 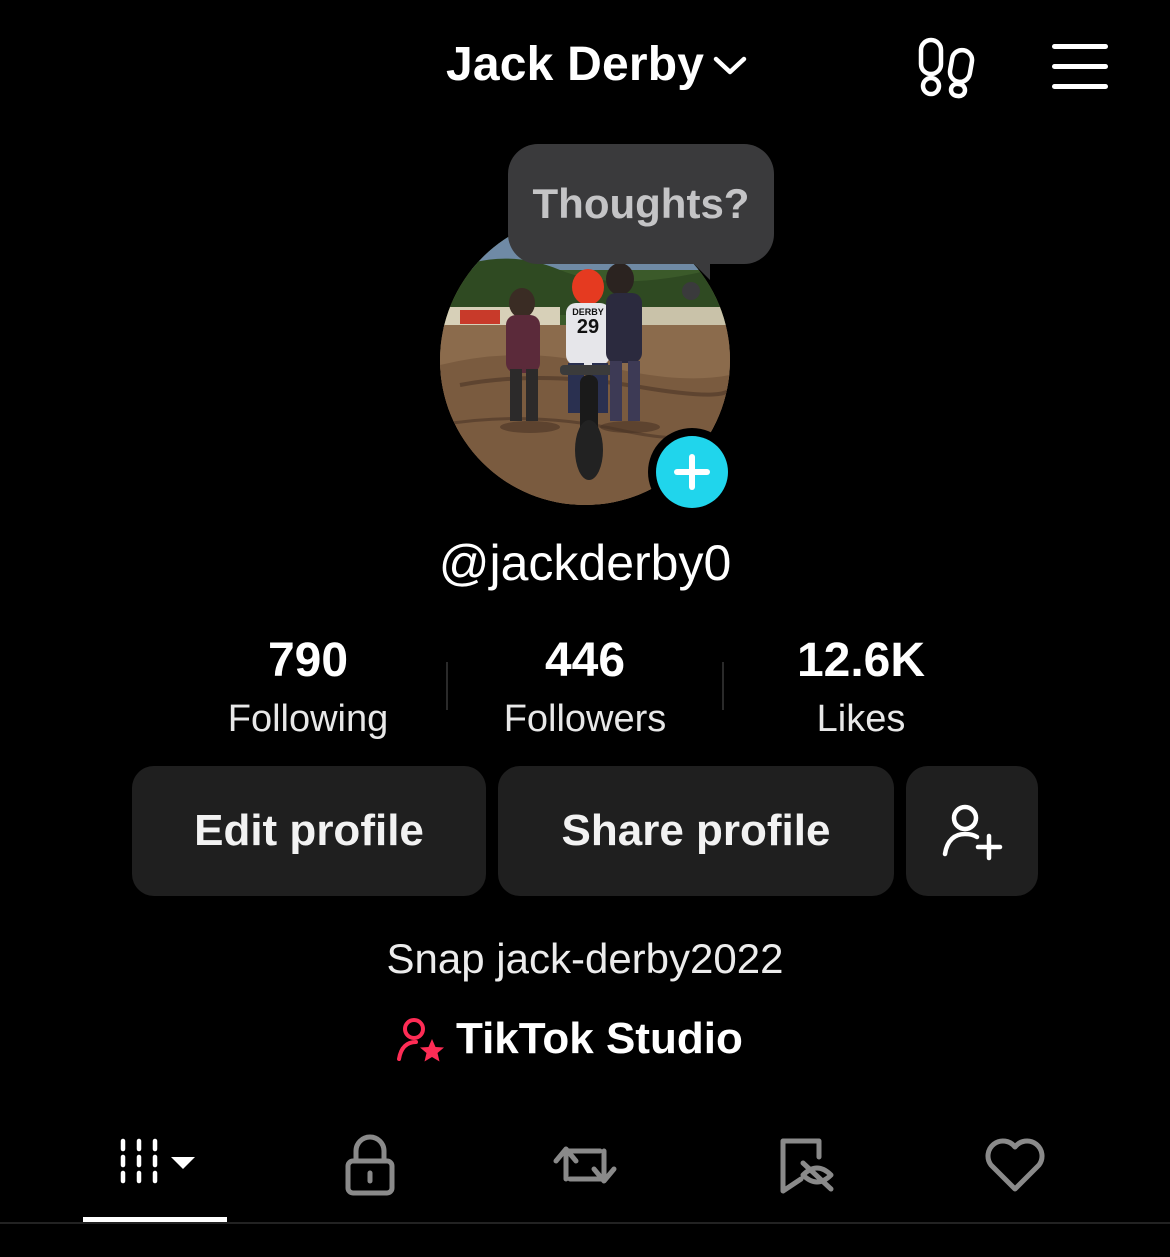 I want to click on add-friend-icon, so click(x=972, y=832).